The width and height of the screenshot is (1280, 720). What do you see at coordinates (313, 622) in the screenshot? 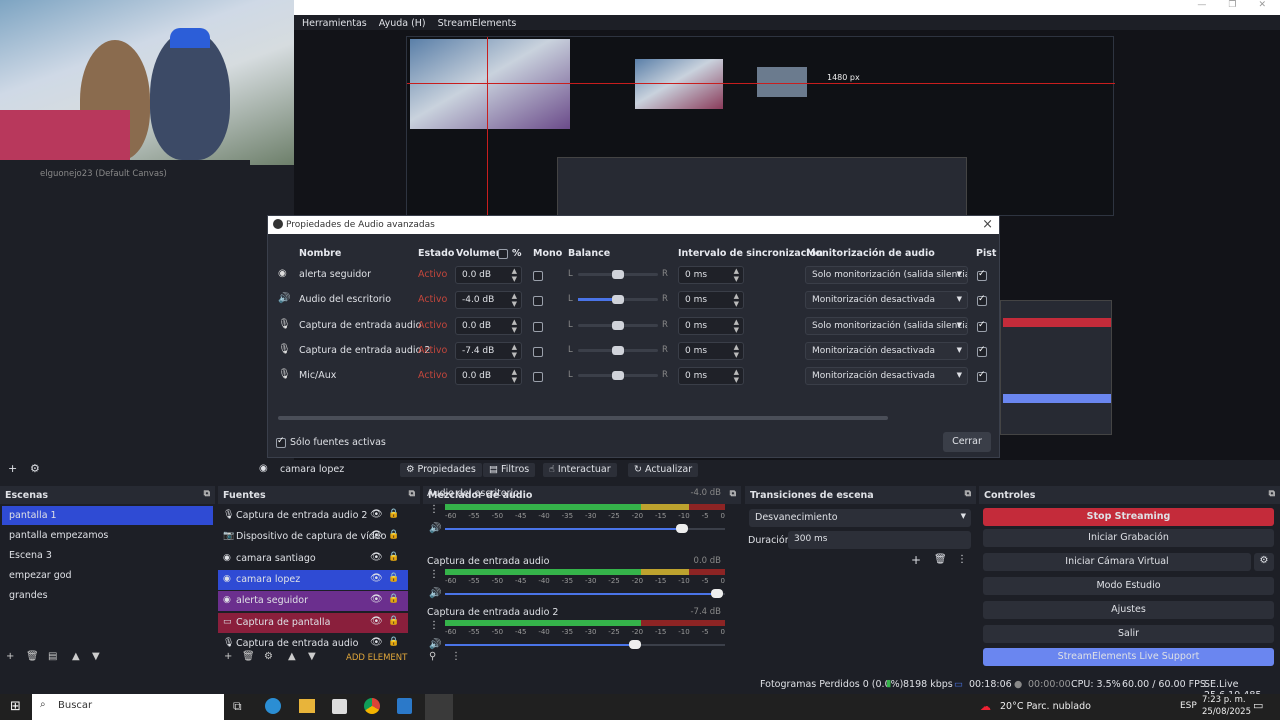
I see `source-item: ▭ Captura de pantalla 👁 🔒` at bounding box center [313, 622].